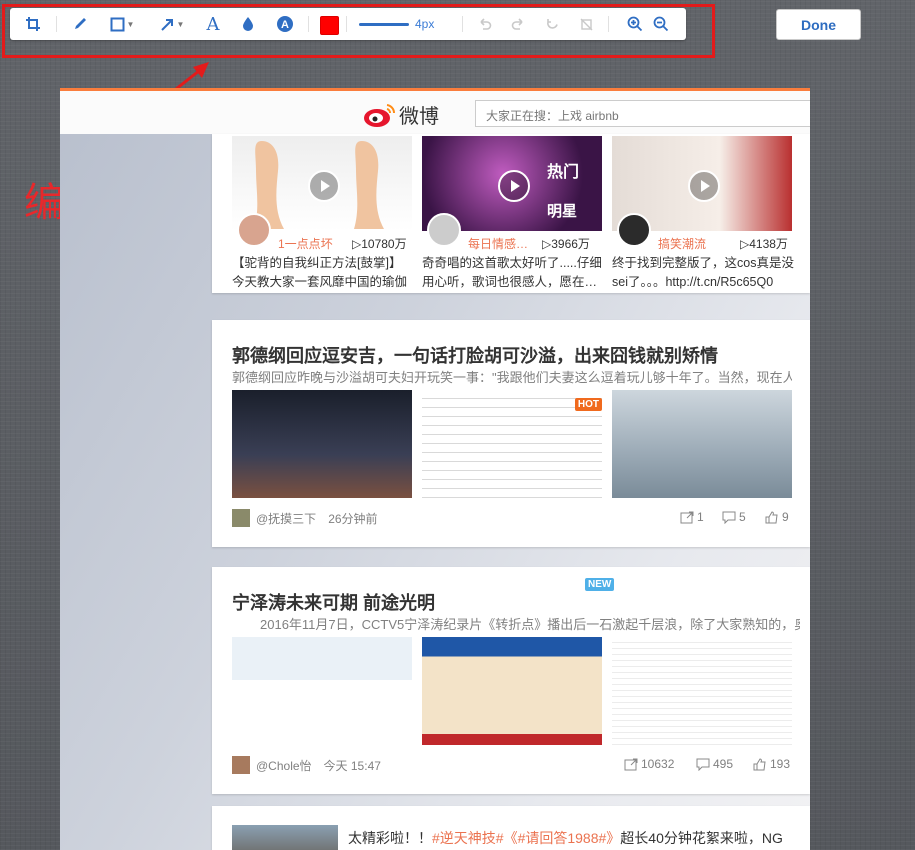 The image size is (915, 850). I want to click on comment-count: 495, so click(723, 764).